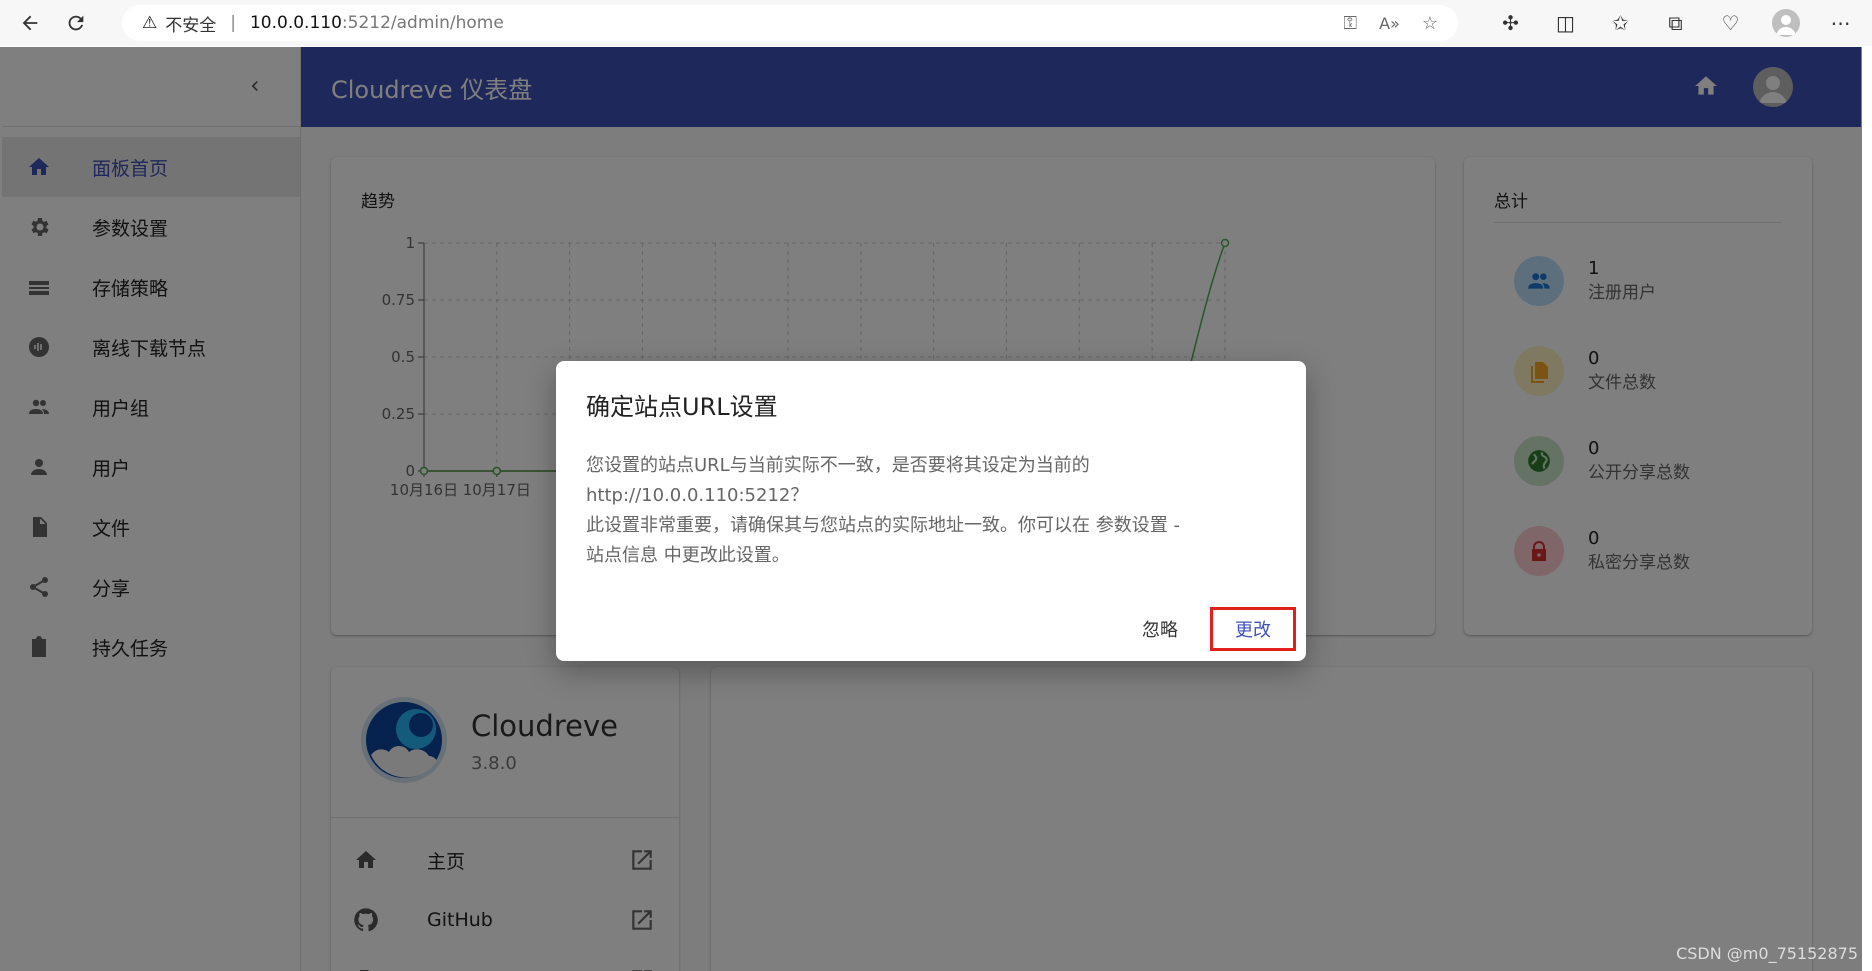  What do you see at coordinates (883, 525) in the screenshot?
I see `dialog-line: 此设置非常重要，请确保其与您站点的实际地址一致。你可以在 参数设置 -` at bounding box center [883, 525].